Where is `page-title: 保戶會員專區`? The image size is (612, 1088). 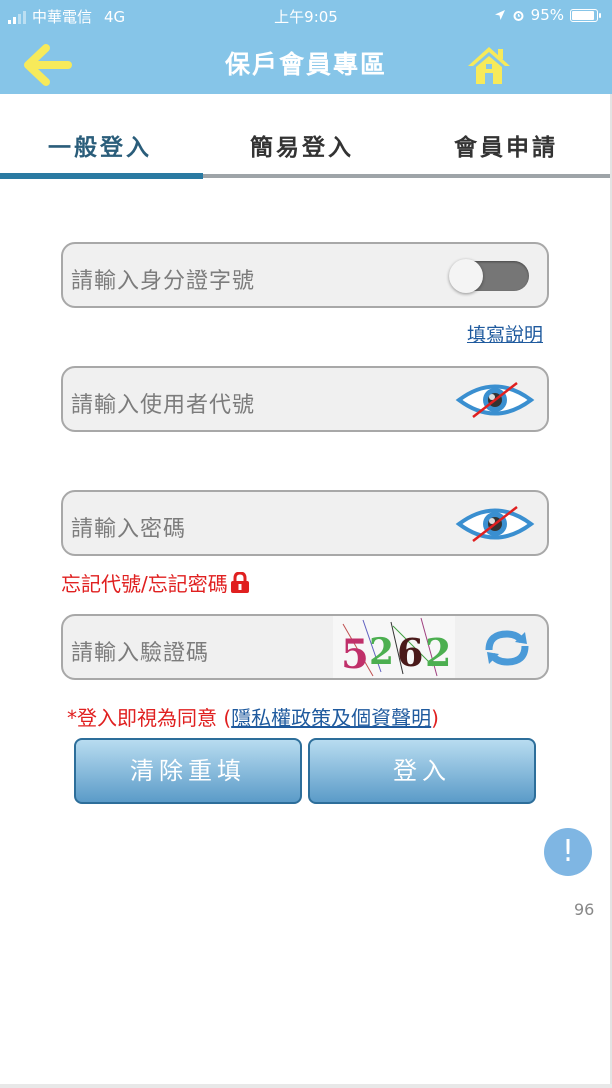 page-title: 保戶會員專區 is located at coordinates (305, 64).